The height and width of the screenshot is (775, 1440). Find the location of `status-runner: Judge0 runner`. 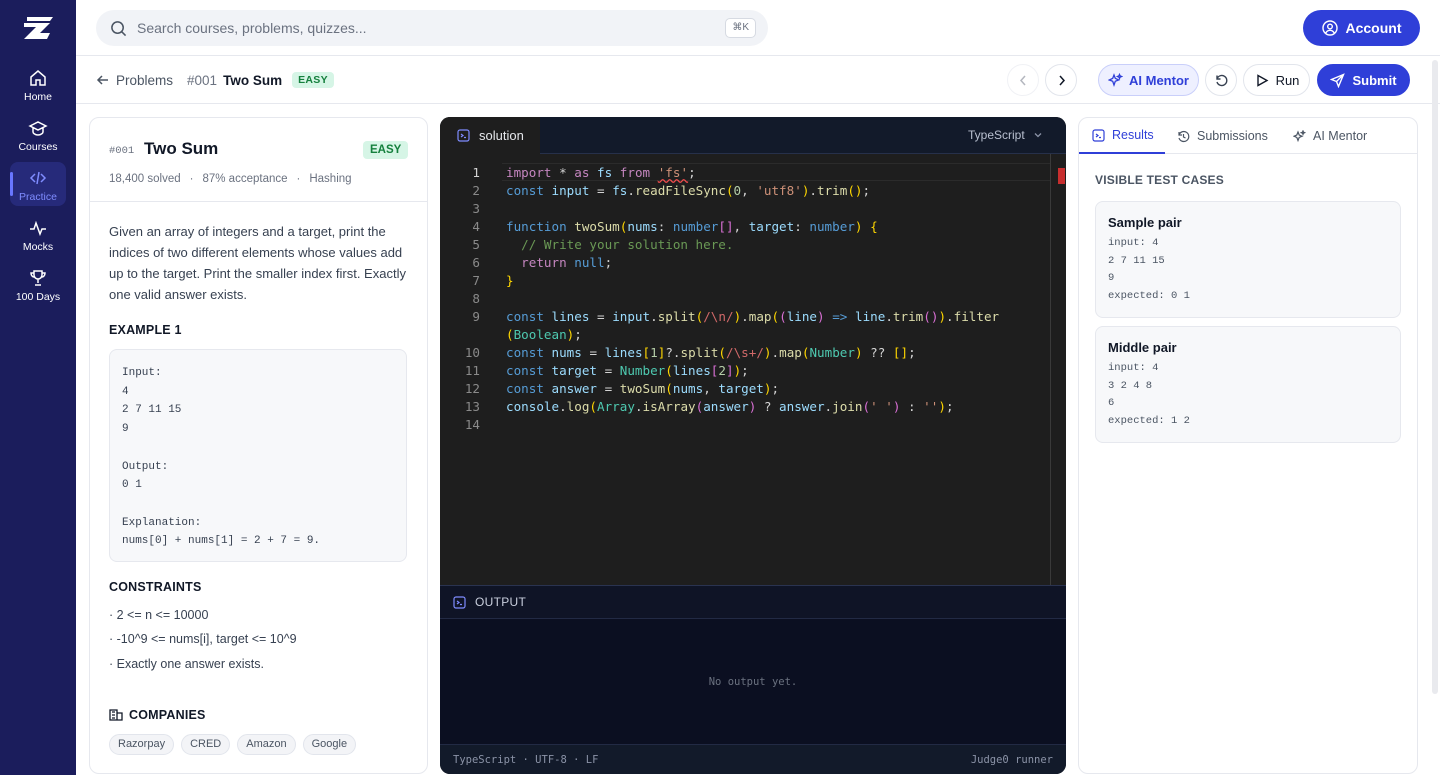

status-runner: Judge0 runner is located at coordinates (1011, 760).